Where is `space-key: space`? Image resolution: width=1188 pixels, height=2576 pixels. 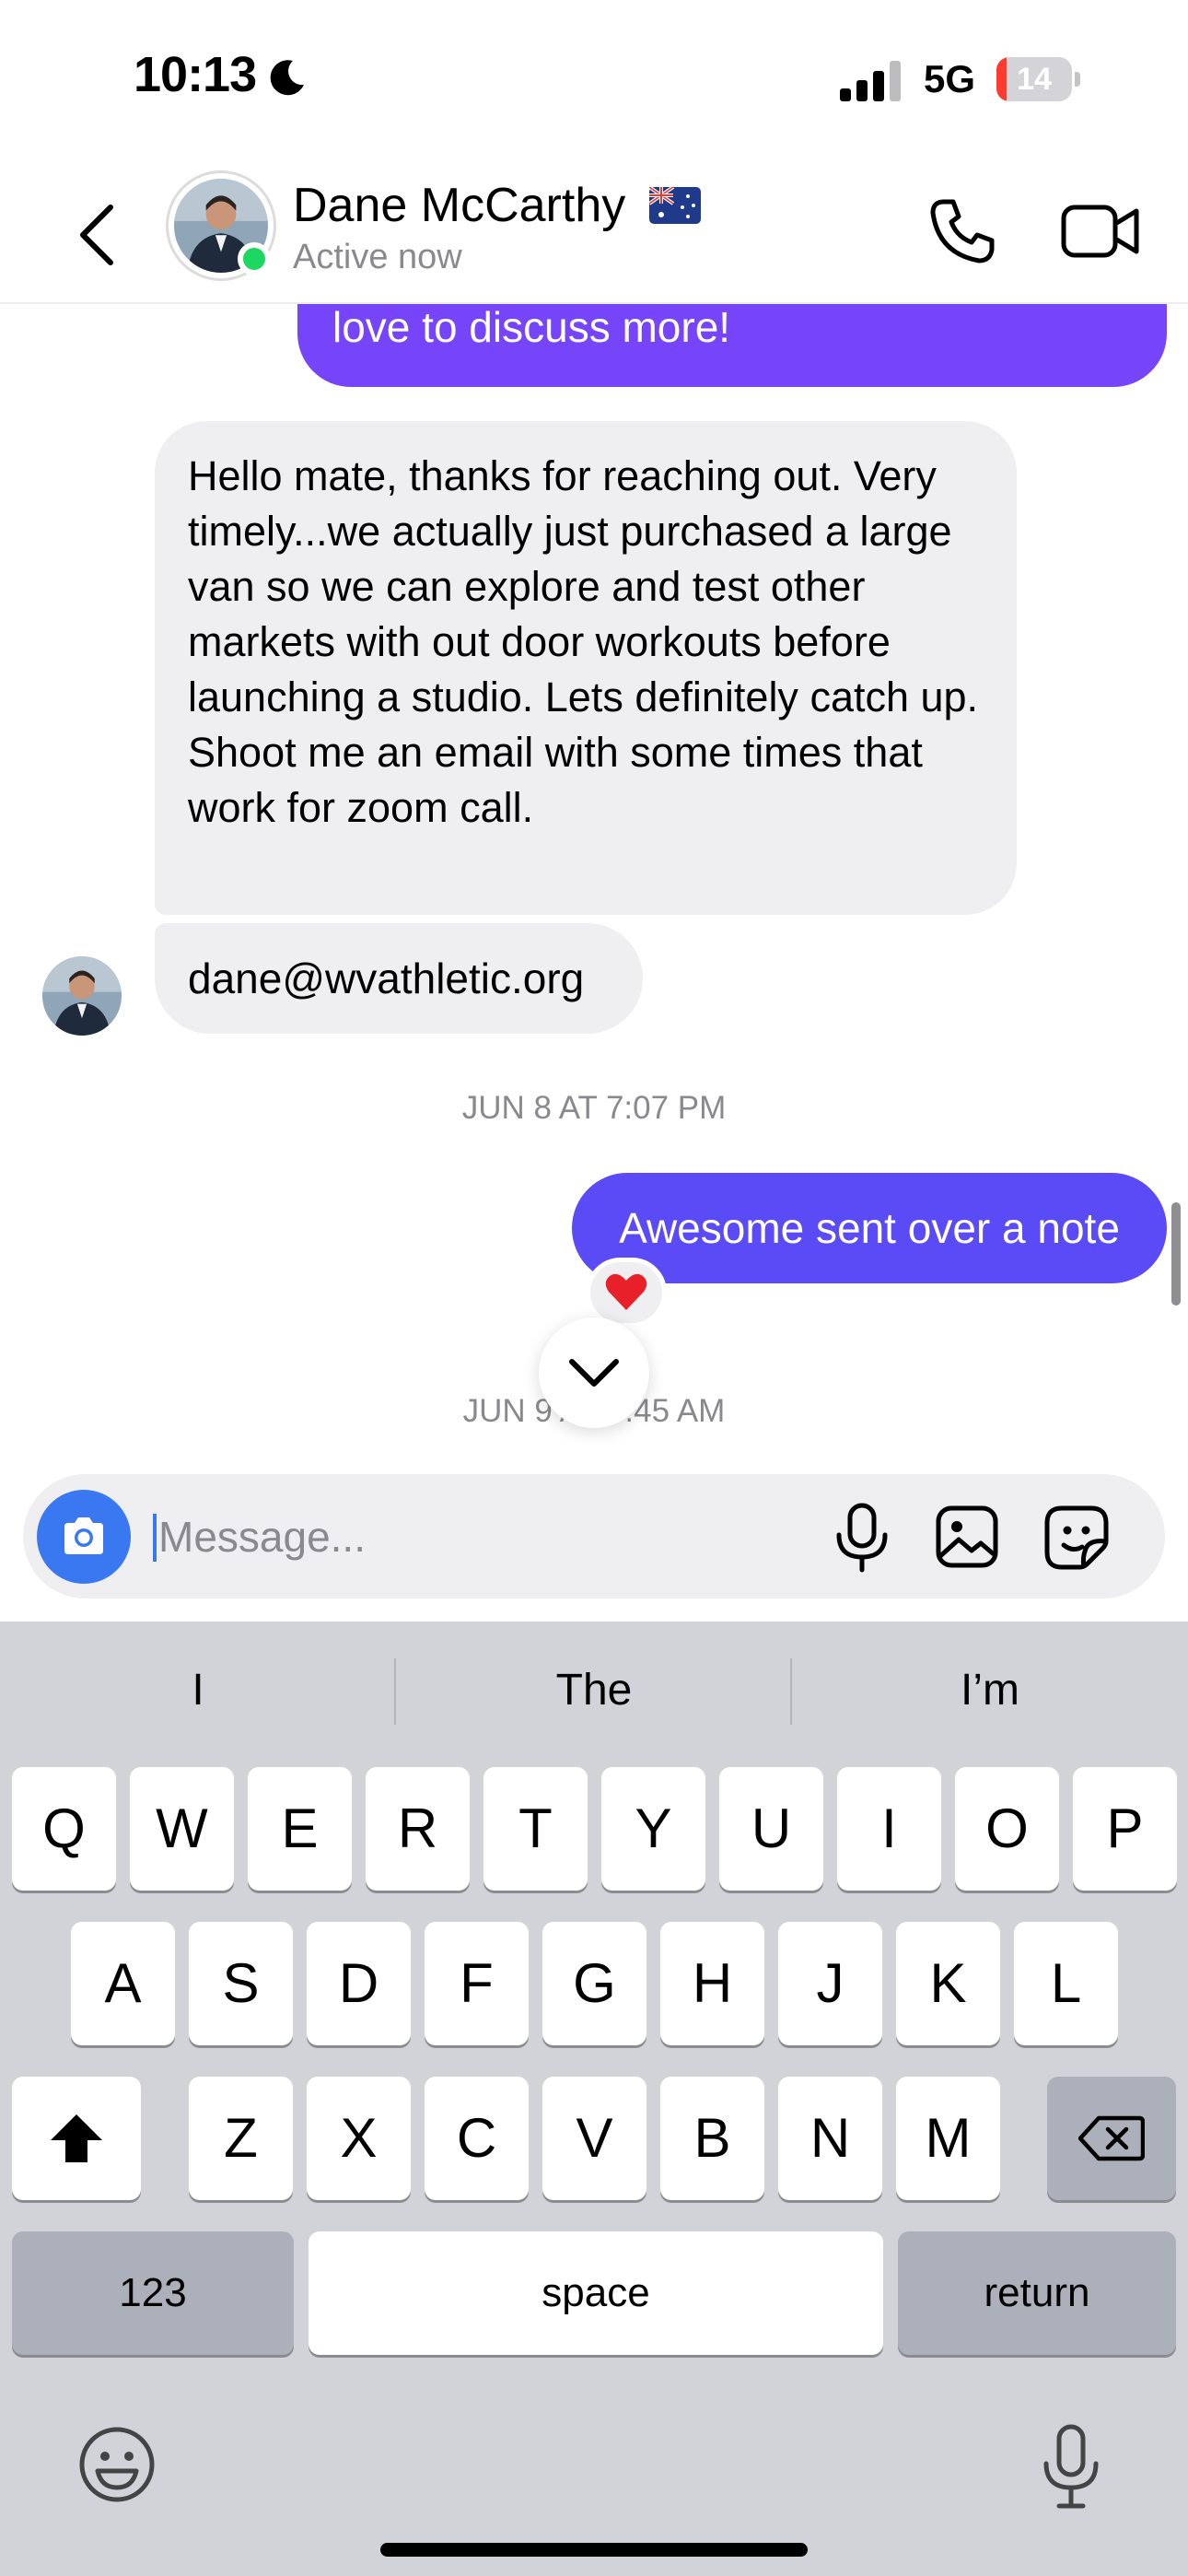 space-key: space is located at coordinates (596, 2293).